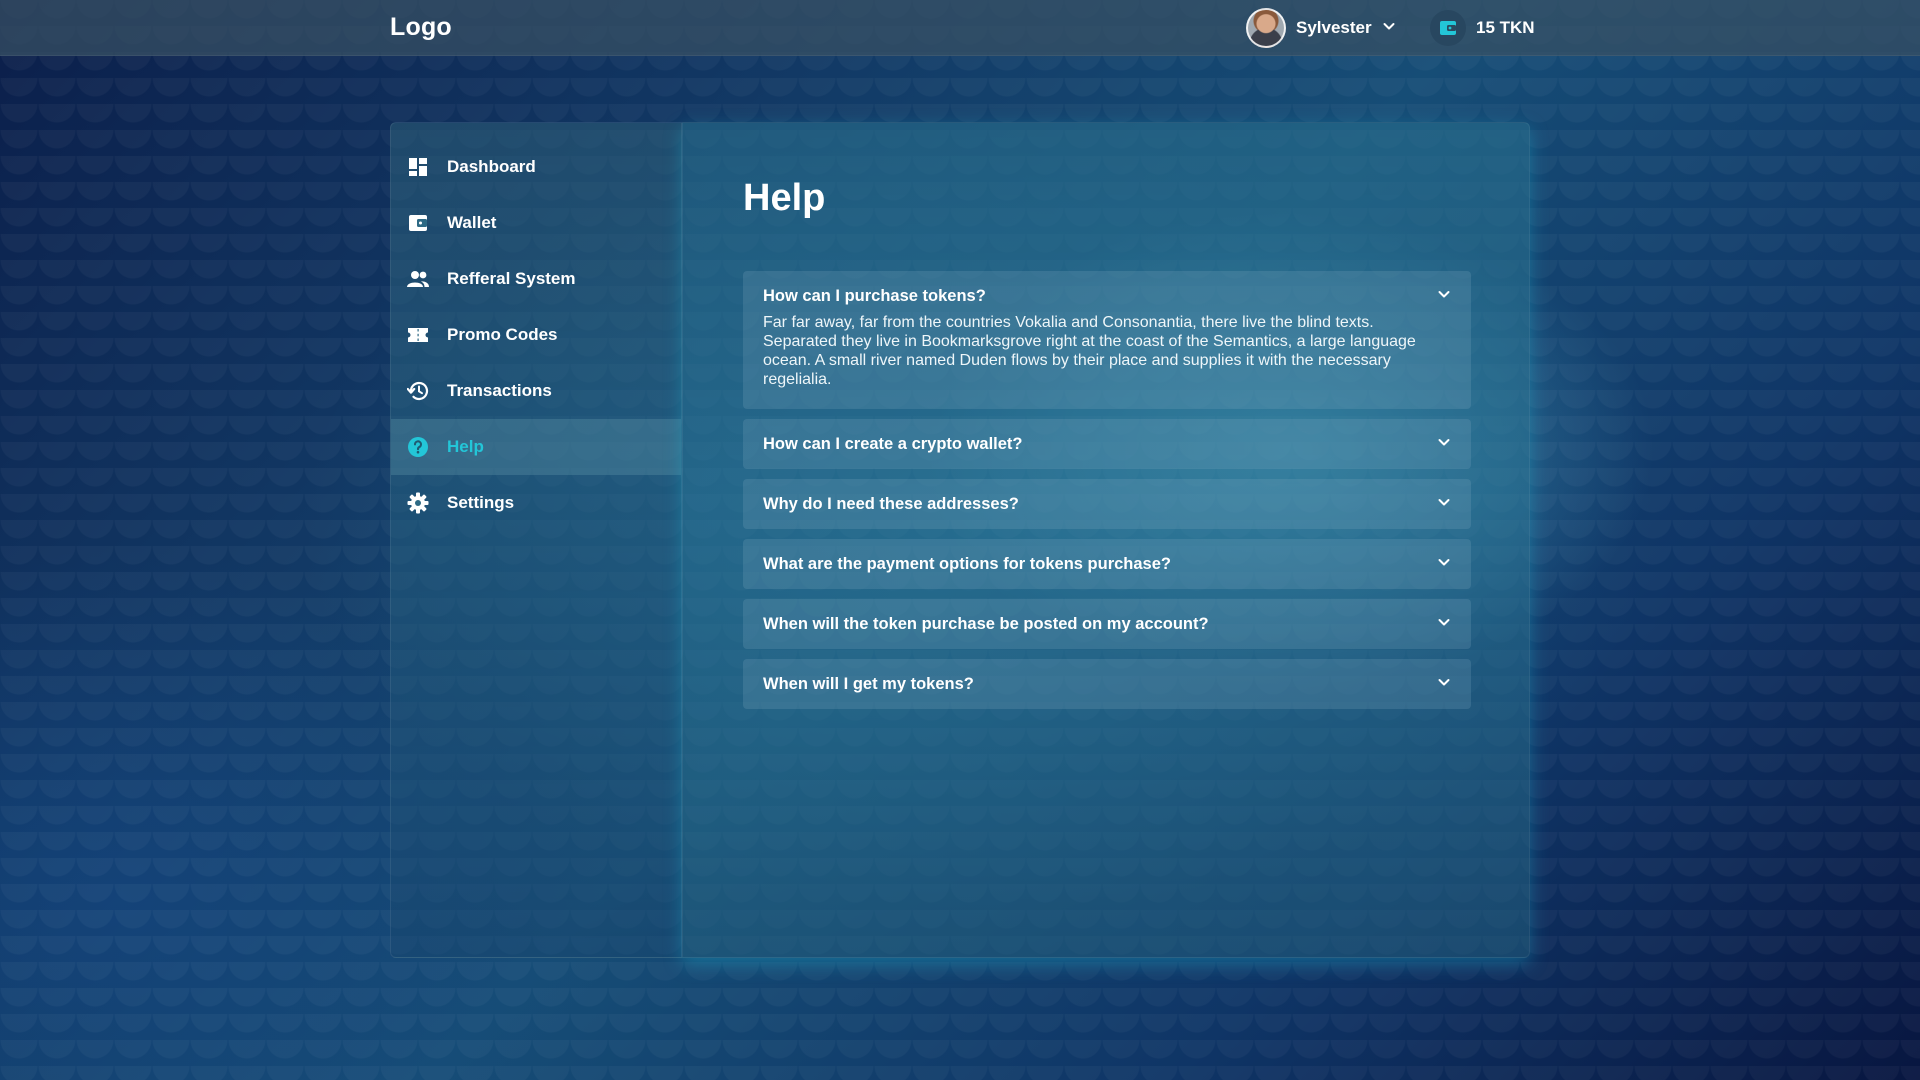 This screenshot has width=1920, height=1080. I want to click on sidebar-item-label: Promo Codes, so click(502, 334).